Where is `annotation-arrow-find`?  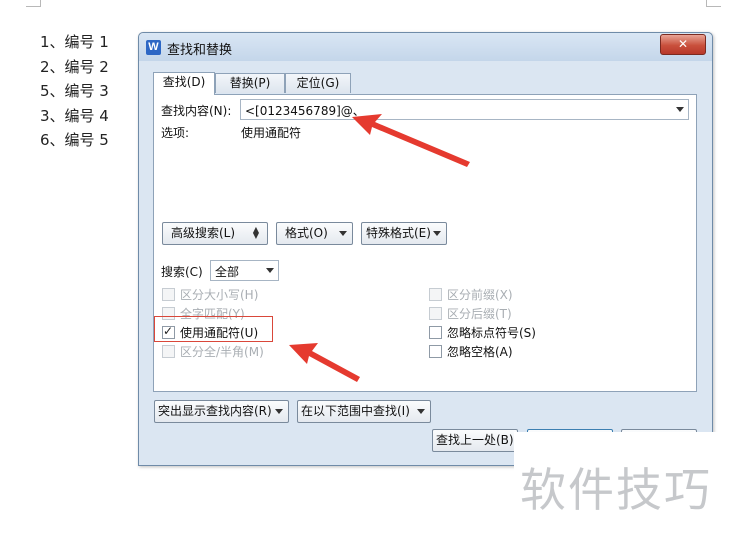 annotation-arrow-find is located at coordinates (411, 140).